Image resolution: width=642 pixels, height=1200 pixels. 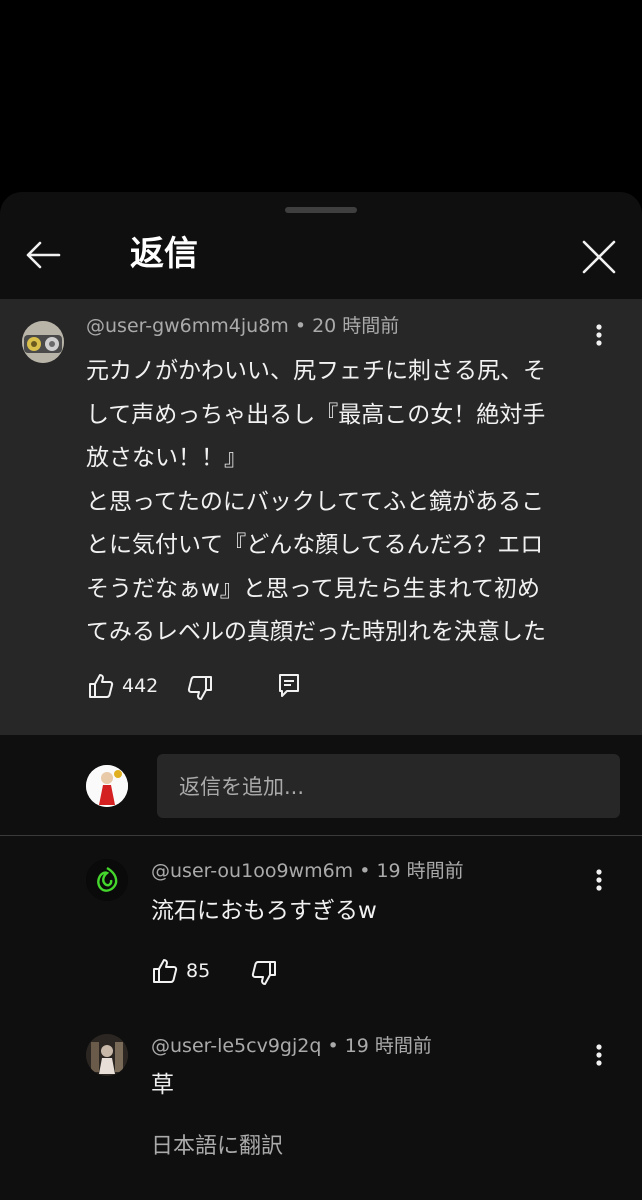 I want to click on like-button: 85, so click(x=181, y=971).